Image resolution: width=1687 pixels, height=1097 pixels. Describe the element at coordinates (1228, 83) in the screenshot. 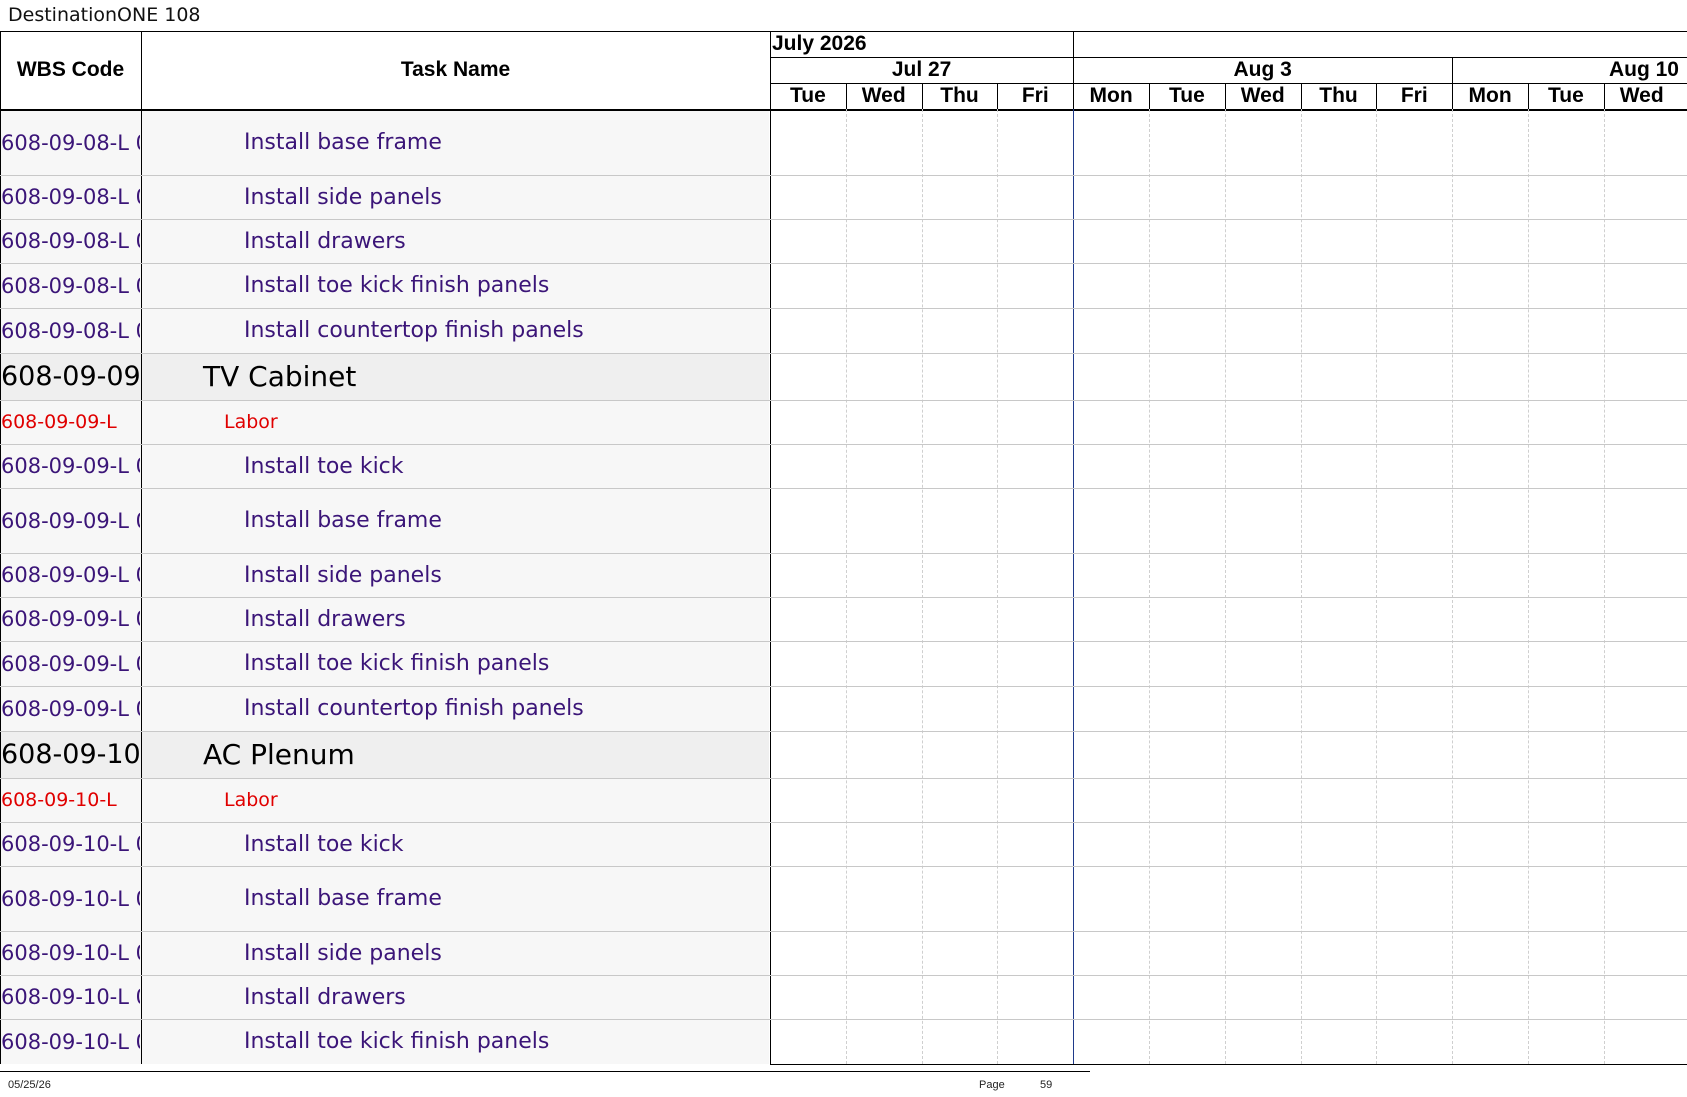

I see `day-row-border` at that location.